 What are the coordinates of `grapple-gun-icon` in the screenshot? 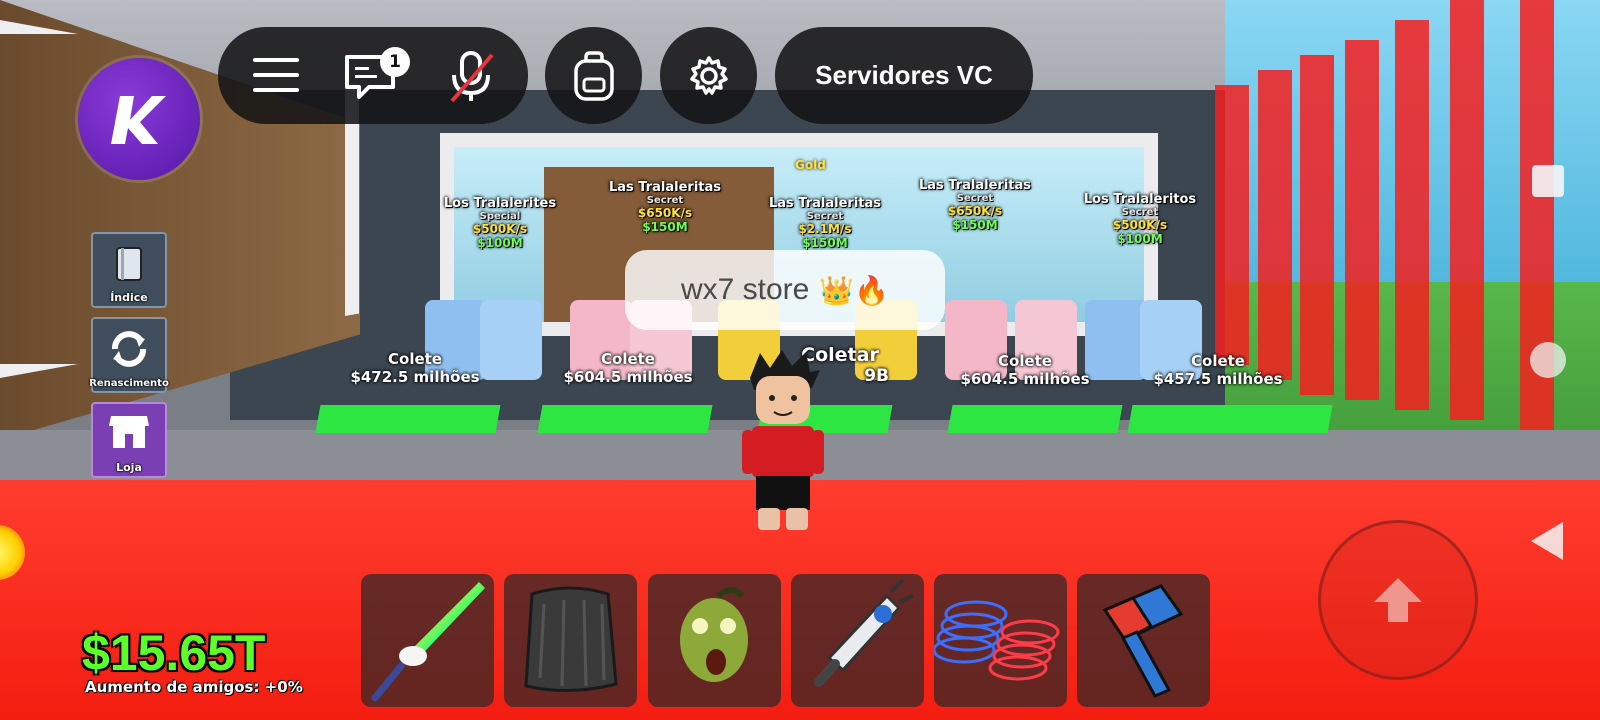 It's located at (864, 632).